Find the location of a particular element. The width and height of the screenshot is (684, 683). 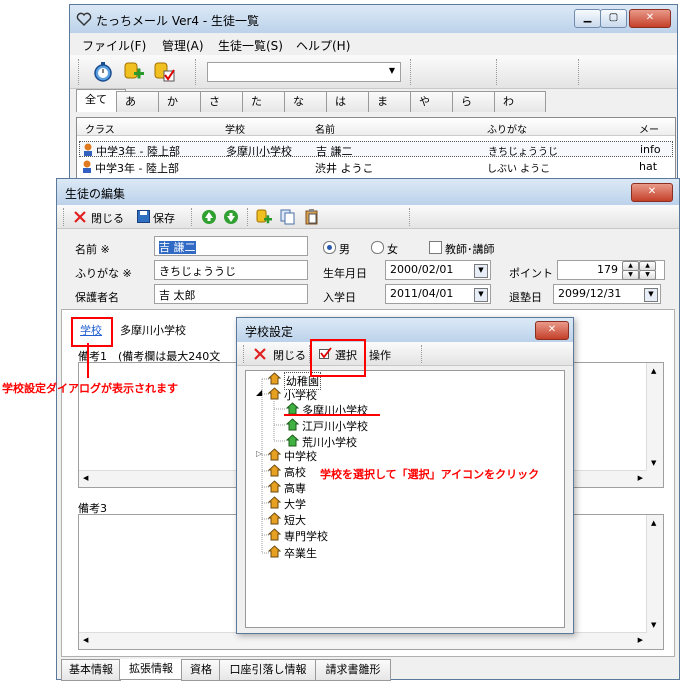

birth-field: 2000/02/01 ▼ is located at coordinates (438, 270).